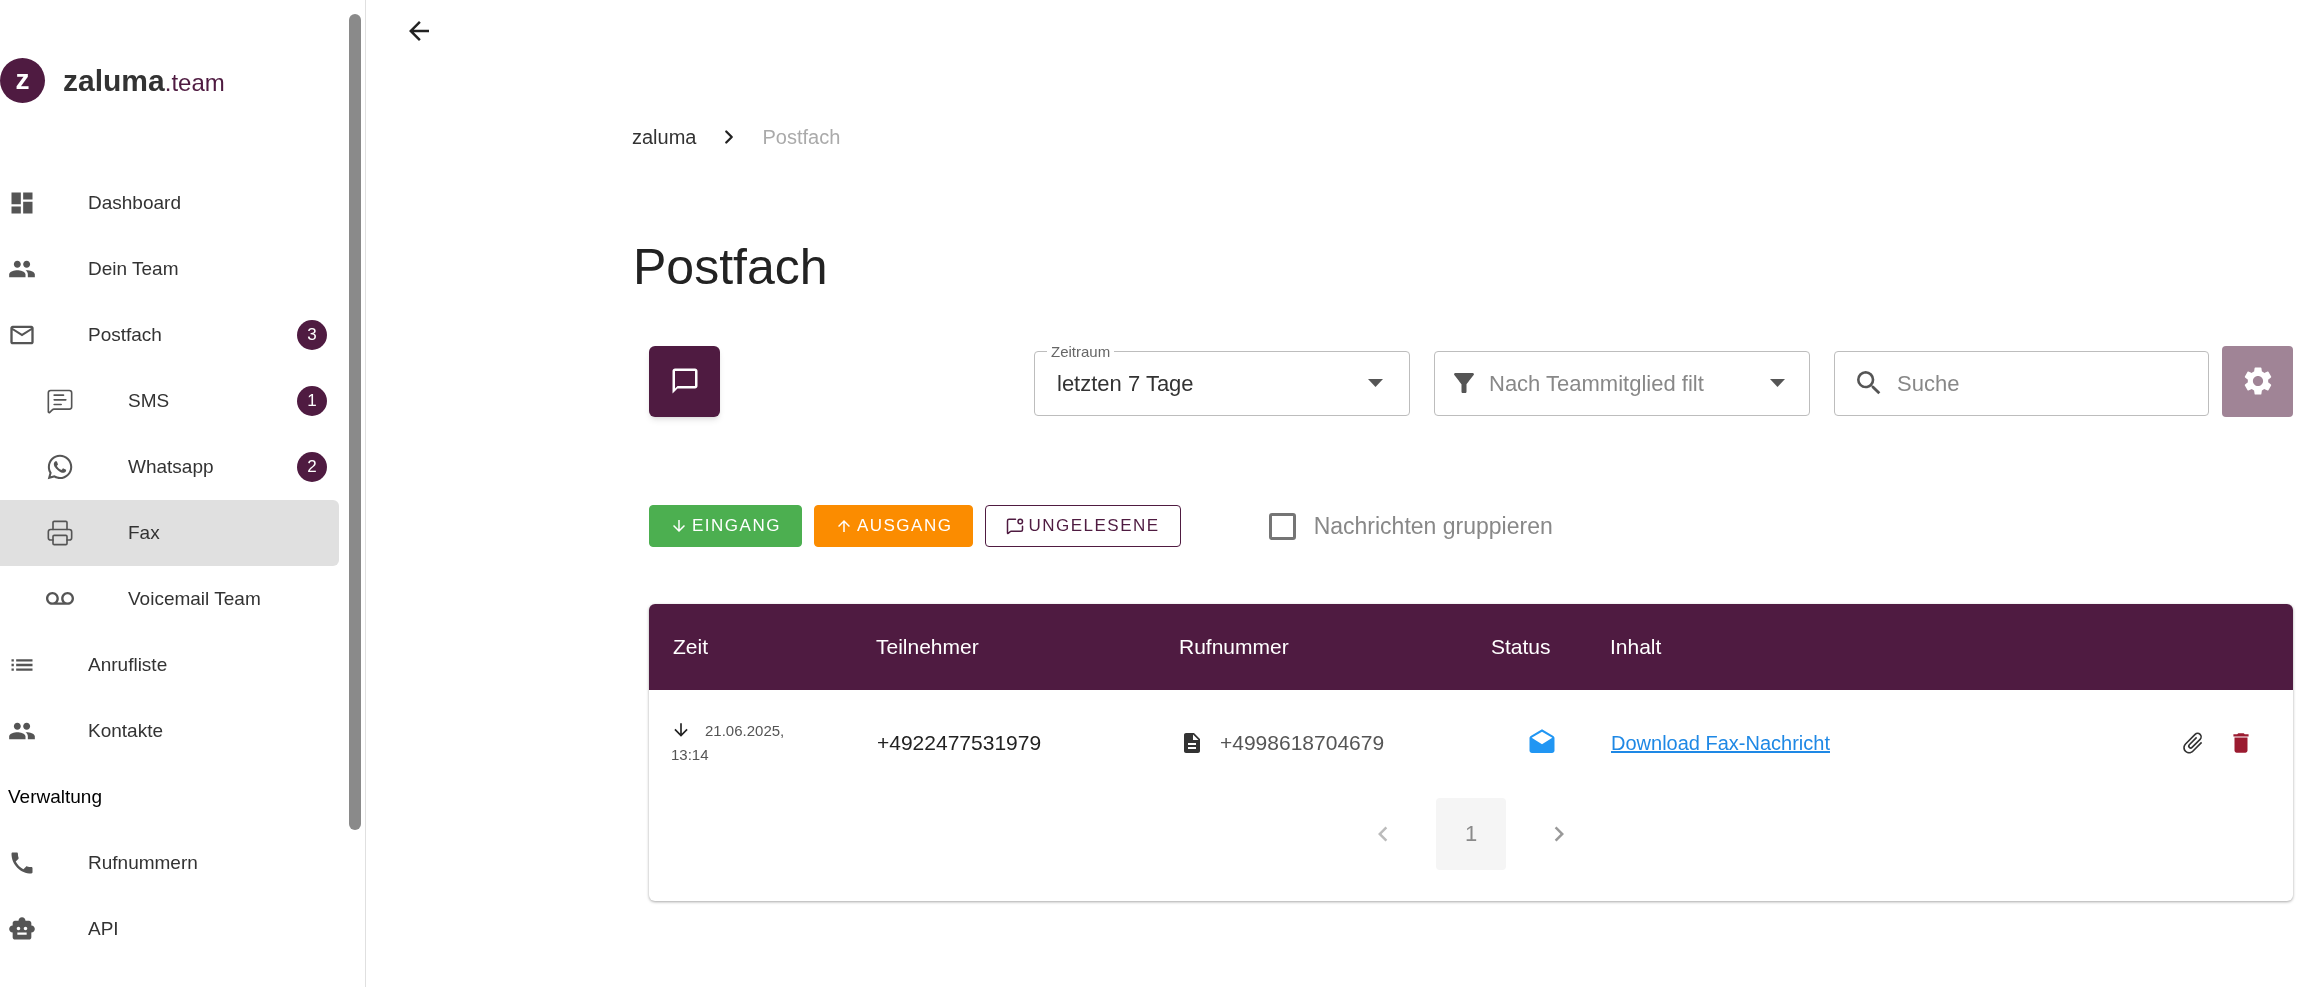 The image size is (2304, 987). Describe the element at coordinates (312, 401) in the screenshot. I see `count-badge: 1` at that location.